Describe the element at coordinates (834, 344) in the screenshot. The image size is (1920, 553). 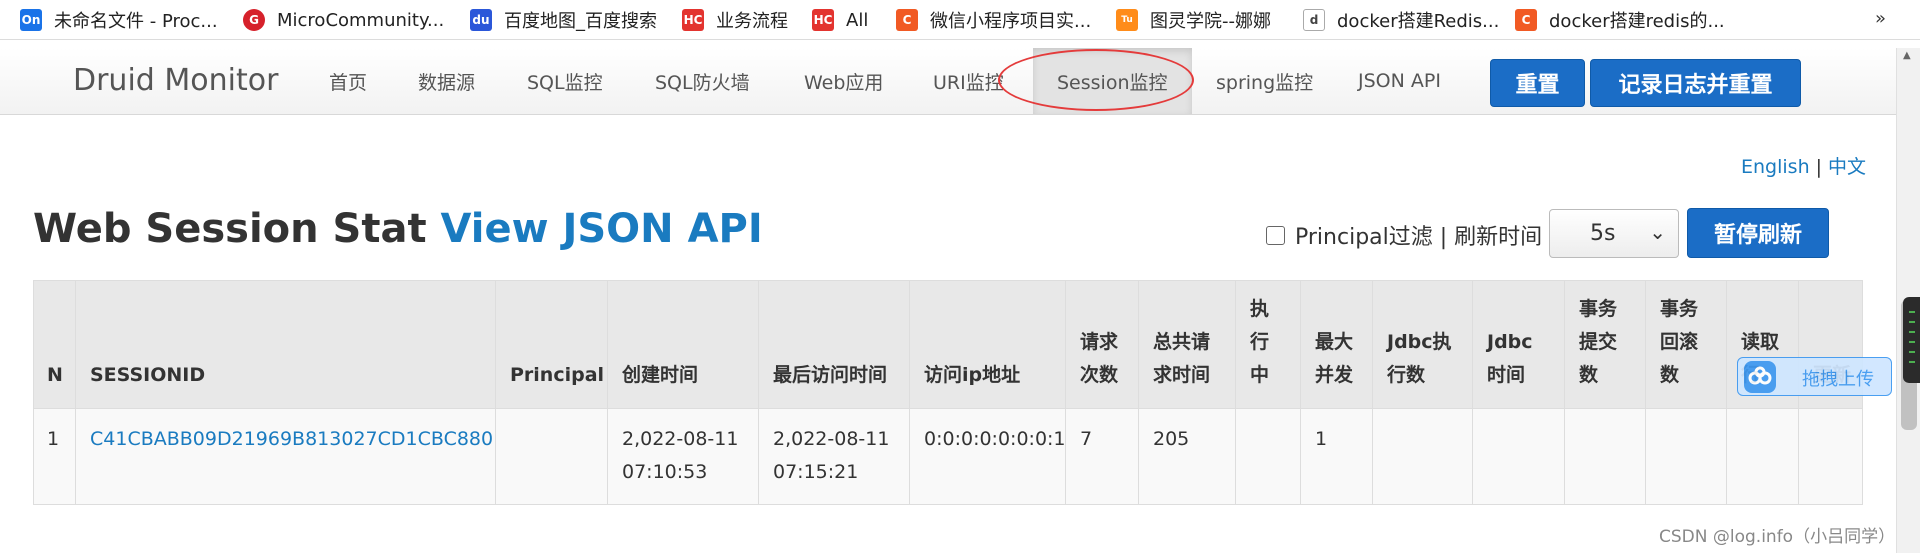
I see `col-header-last-access: 最后访问时间` at that location.